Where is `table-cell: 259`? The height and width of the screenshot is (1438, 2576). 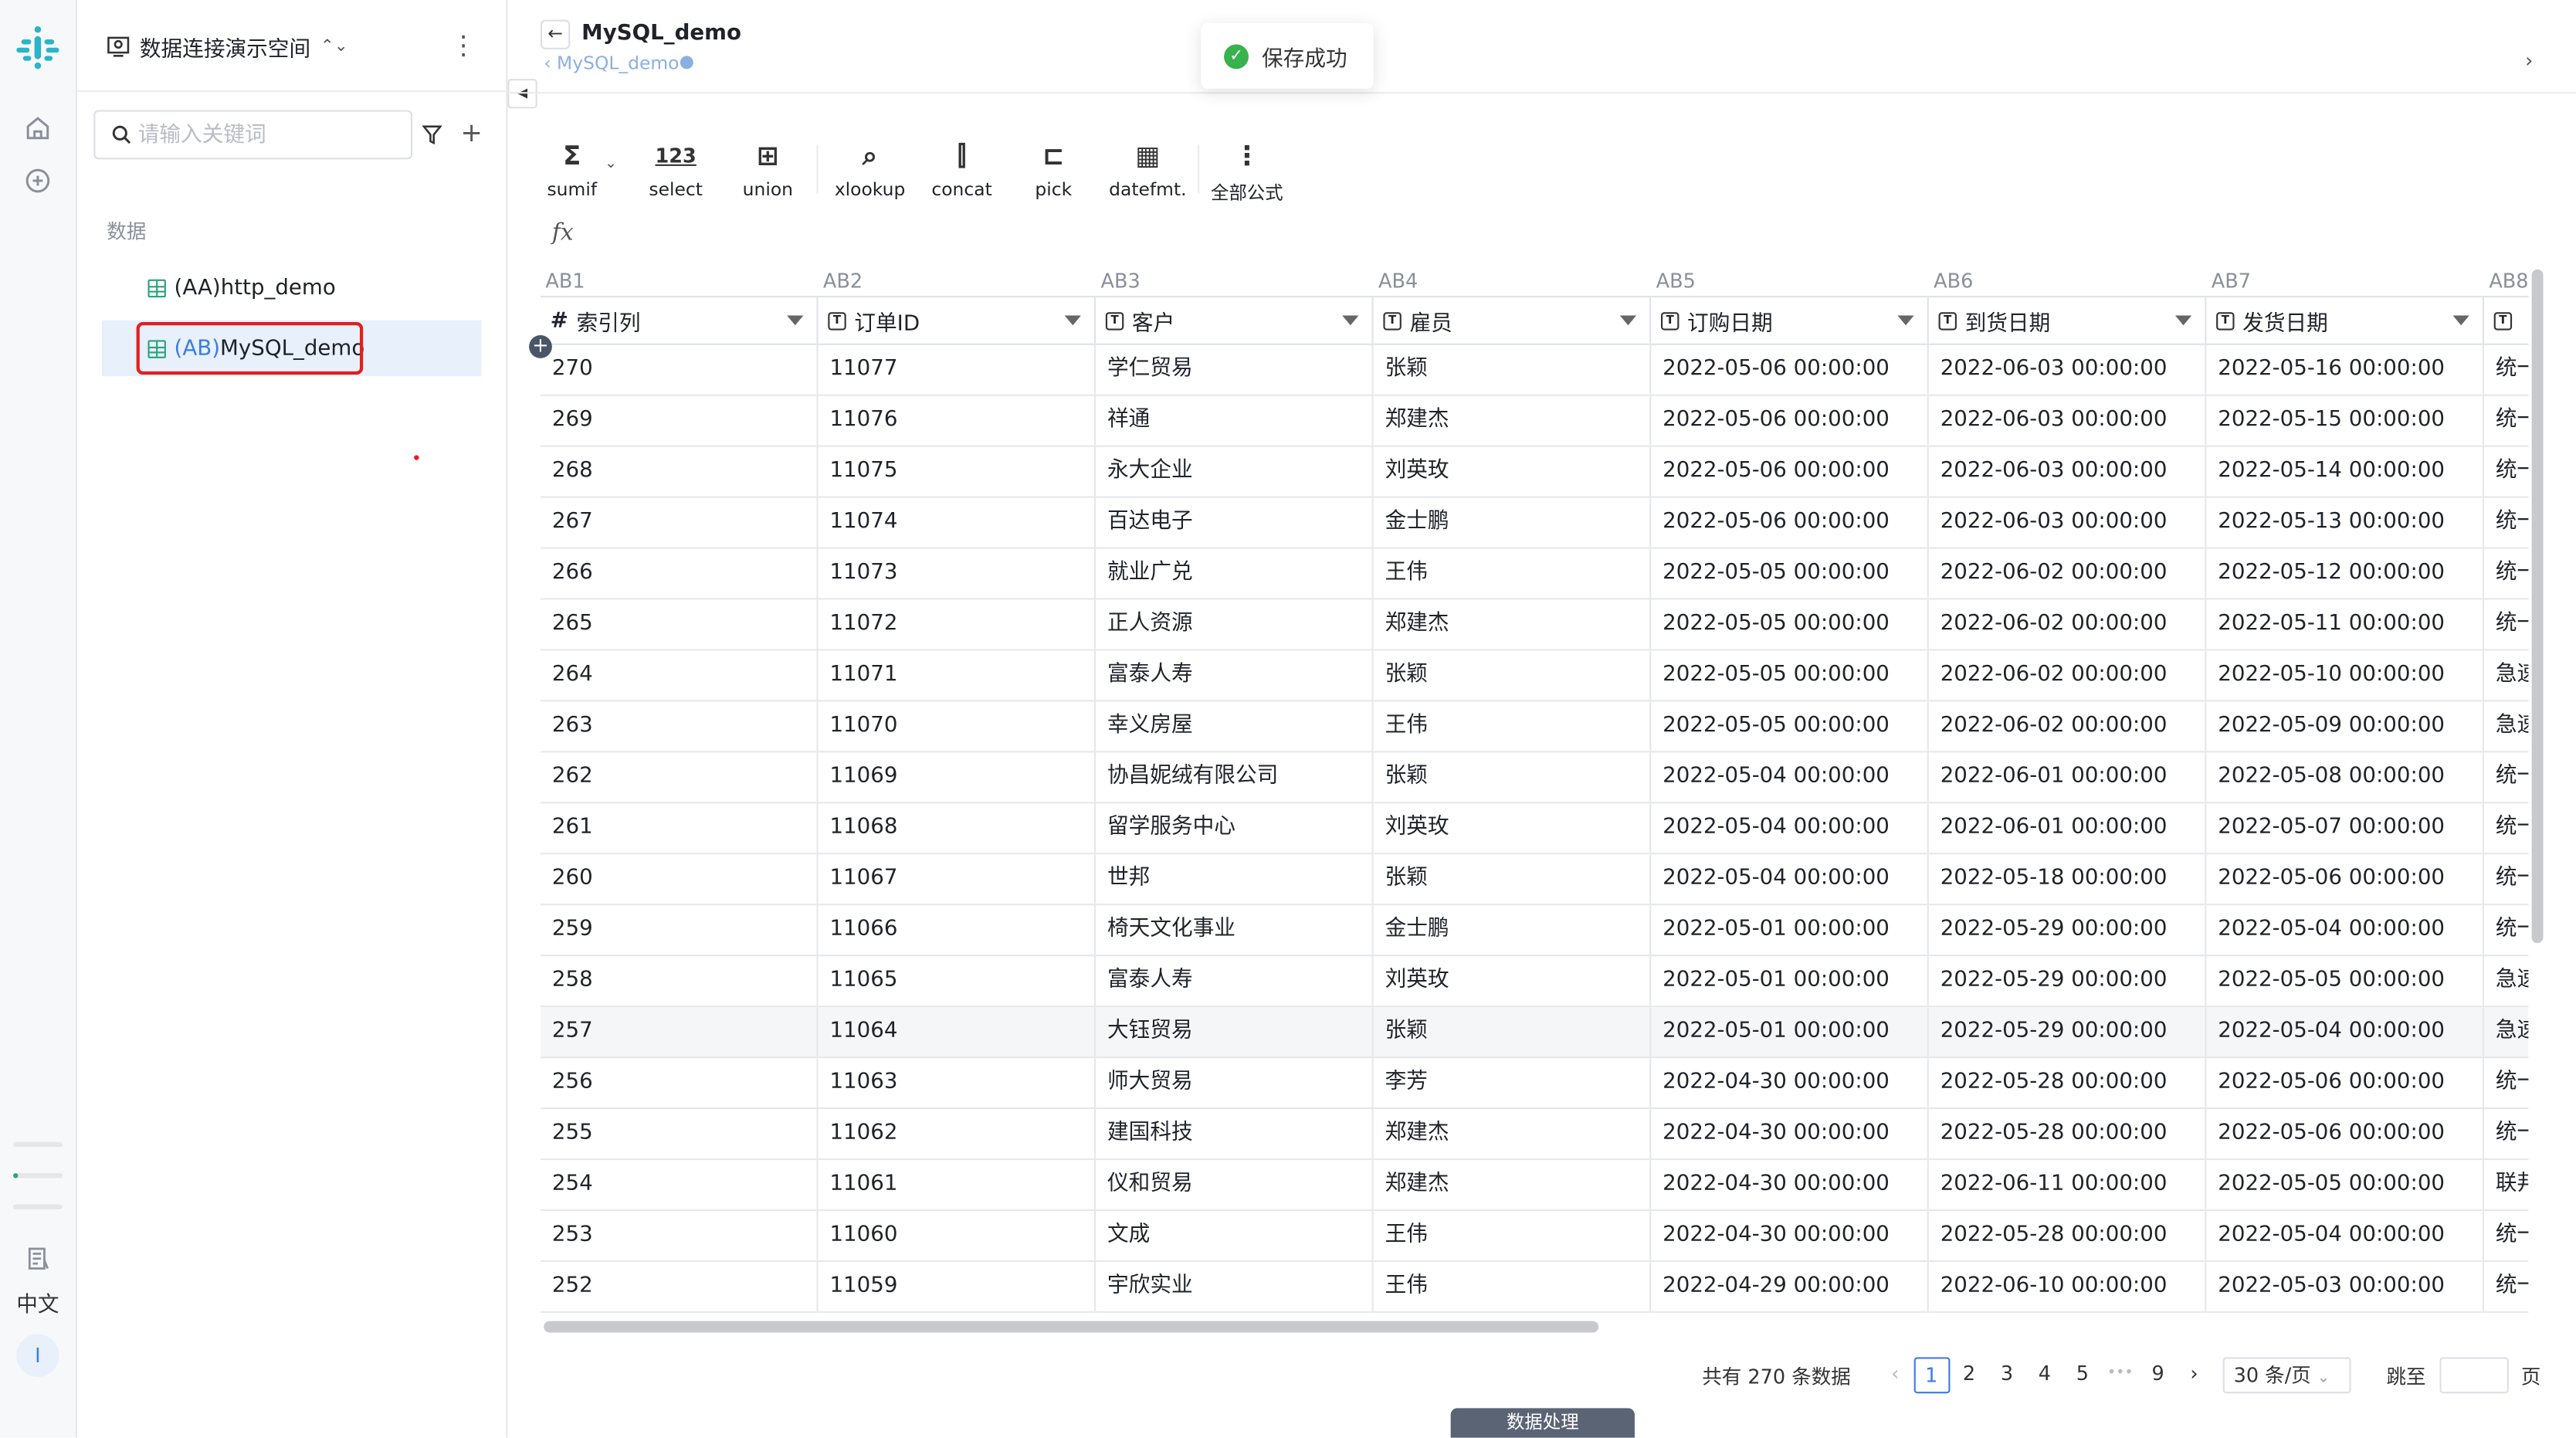 table-cell: 259 is located at coordinates (680, 930).